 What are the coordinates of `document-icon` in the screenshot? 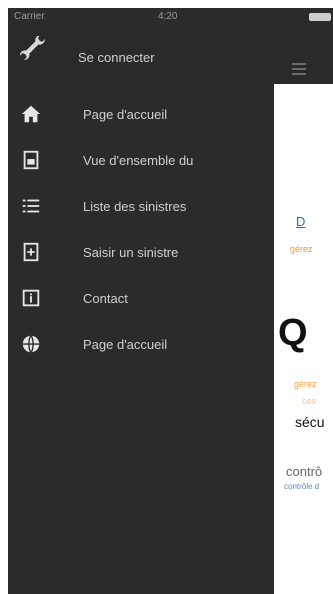 It's located at (31, 160).